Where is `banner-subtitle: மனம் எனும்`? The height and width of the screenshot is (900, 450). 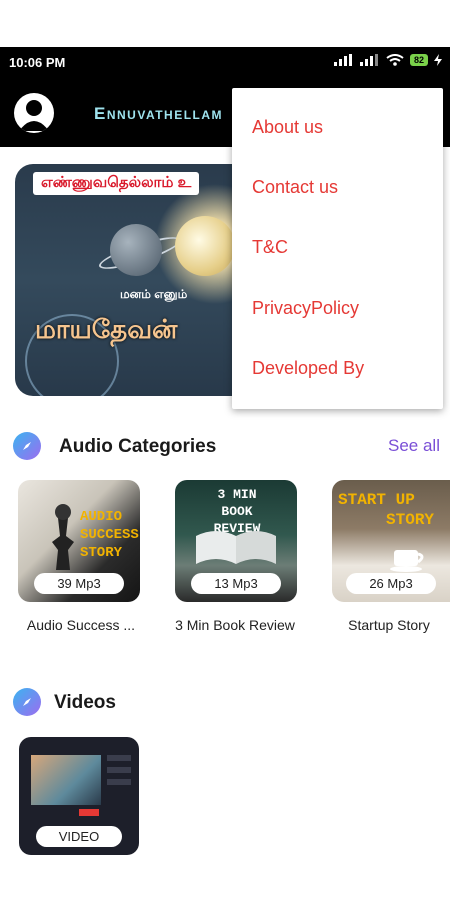
banner-subtitle: மனம் எனும் is located at coordinates (154, 294).